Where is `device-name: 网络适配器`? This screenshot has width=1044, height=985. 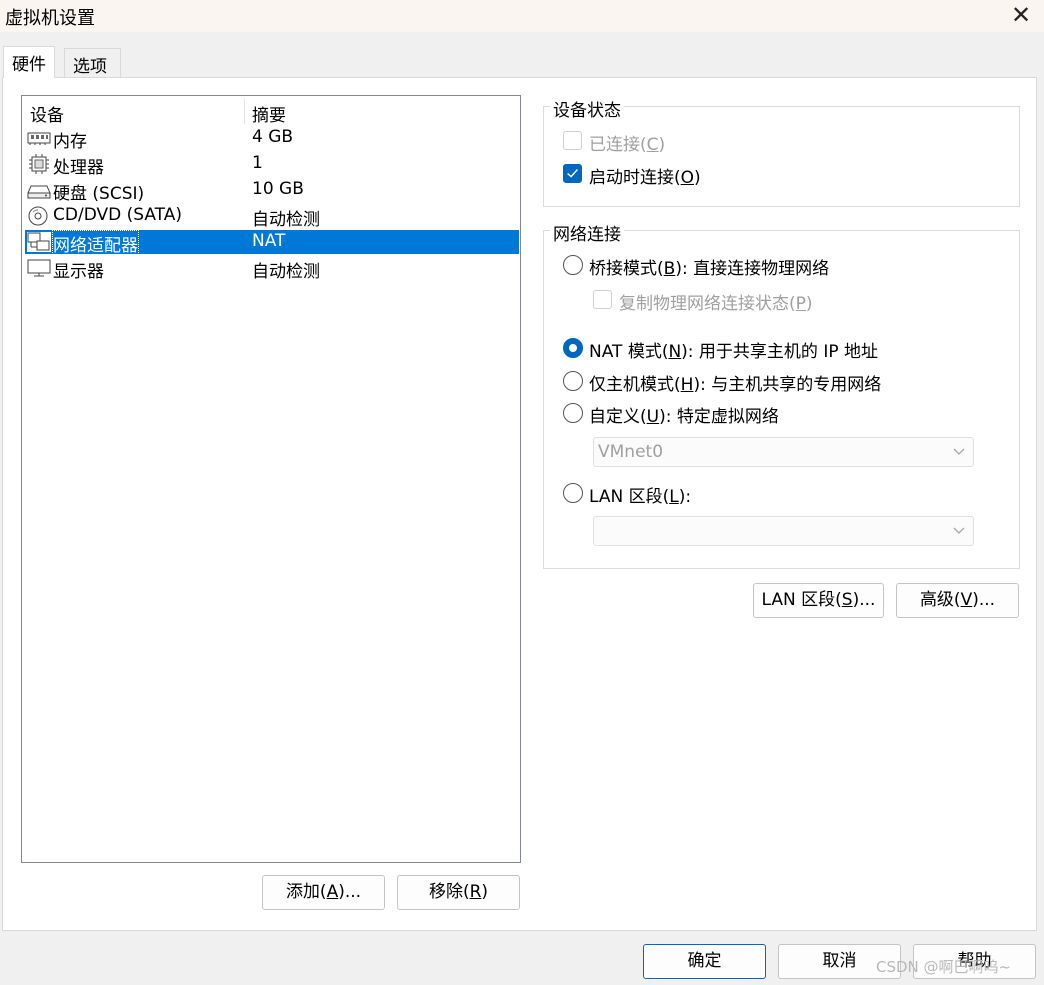 device-name: 网络适配器 is located at coordinates (95, 243).